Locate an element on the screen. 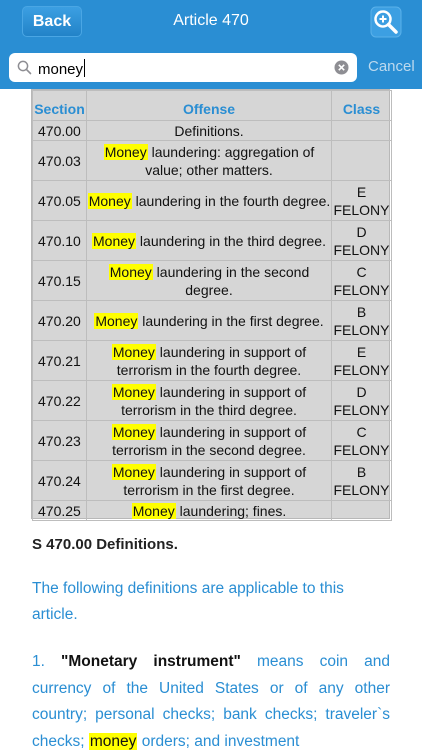 The image size is (422, 750). offense-cell: Definitions. is located at coordinates (209, 130).